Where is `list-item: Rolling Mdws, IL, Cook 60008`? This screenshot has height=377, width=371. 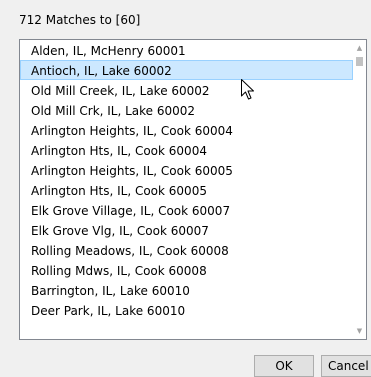 list-item: Rolling Mdws, IL, Cook 60008 is located at coordinates (186, 270).